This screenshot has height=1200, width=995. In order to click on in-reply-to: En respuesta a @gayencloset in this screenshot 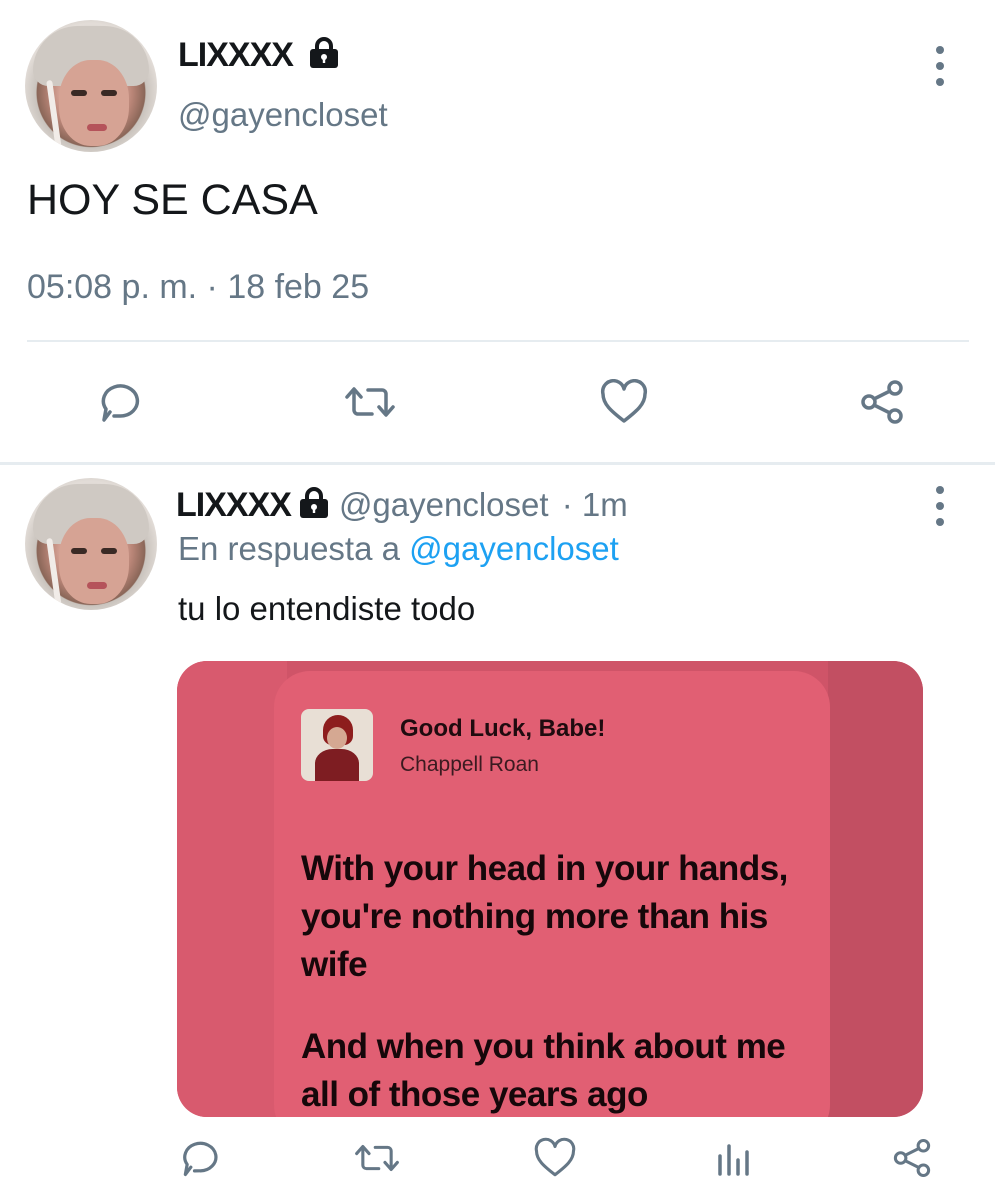, I will do `click(398, 549)`.